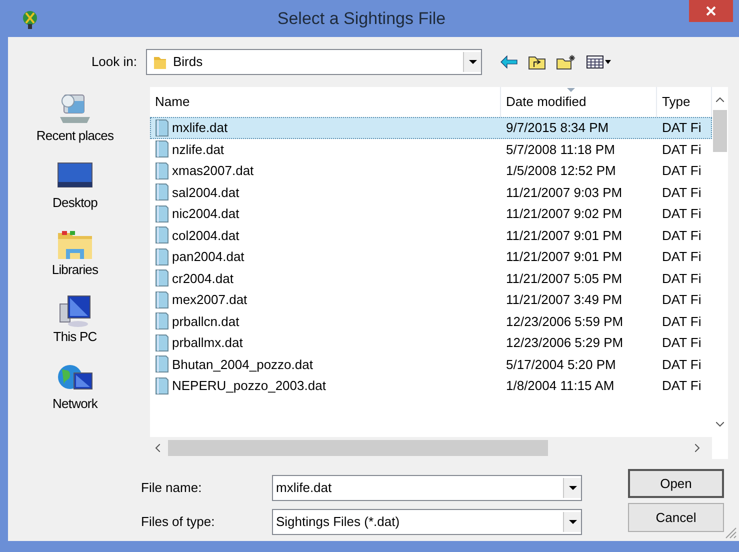 Image resolution: width=739 pixels, height=552 pixels. Describe the element at coordinates (188, 62) in the screenshot. I see `look-in-value: Birds` at that location.